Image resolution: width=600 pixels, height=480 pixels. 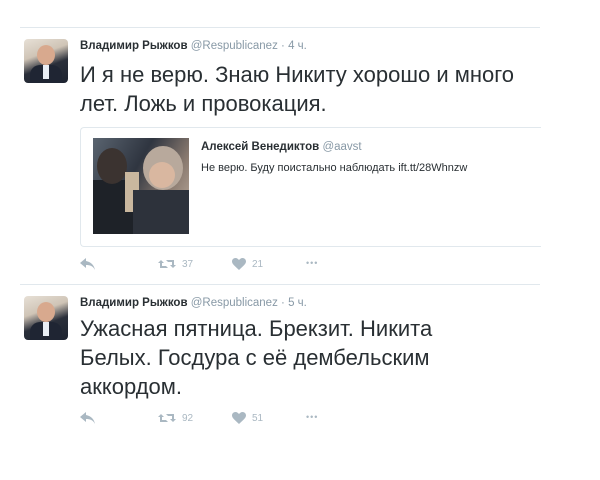 What do you see at coordinates (432, 168) in the screenshot?
I see `quoted-tweet-link: ift.tt/28Whnzw` at bounding box center [432, 168].